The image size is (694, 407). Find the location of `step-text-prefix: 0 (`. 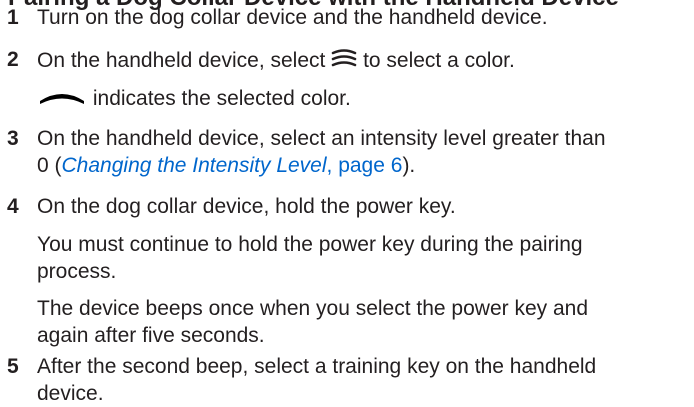

step-text-prefix: 0 ( is located at coordinates (49, 165).